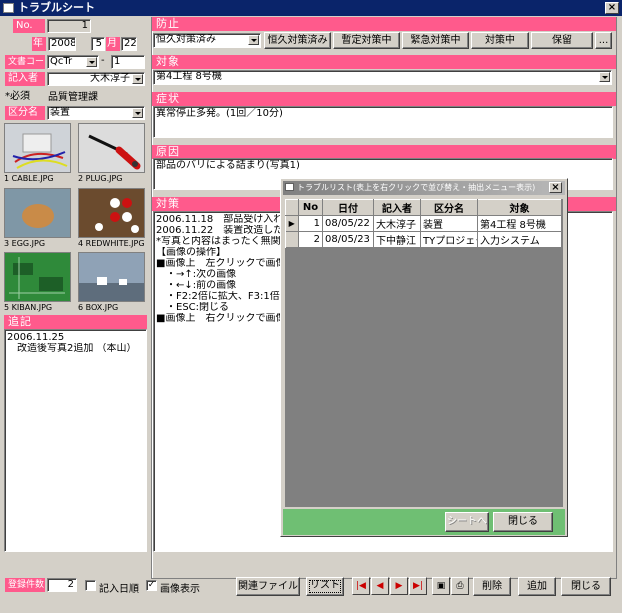  I want to click on doc-code-select: QcTr, so click(73, 62).